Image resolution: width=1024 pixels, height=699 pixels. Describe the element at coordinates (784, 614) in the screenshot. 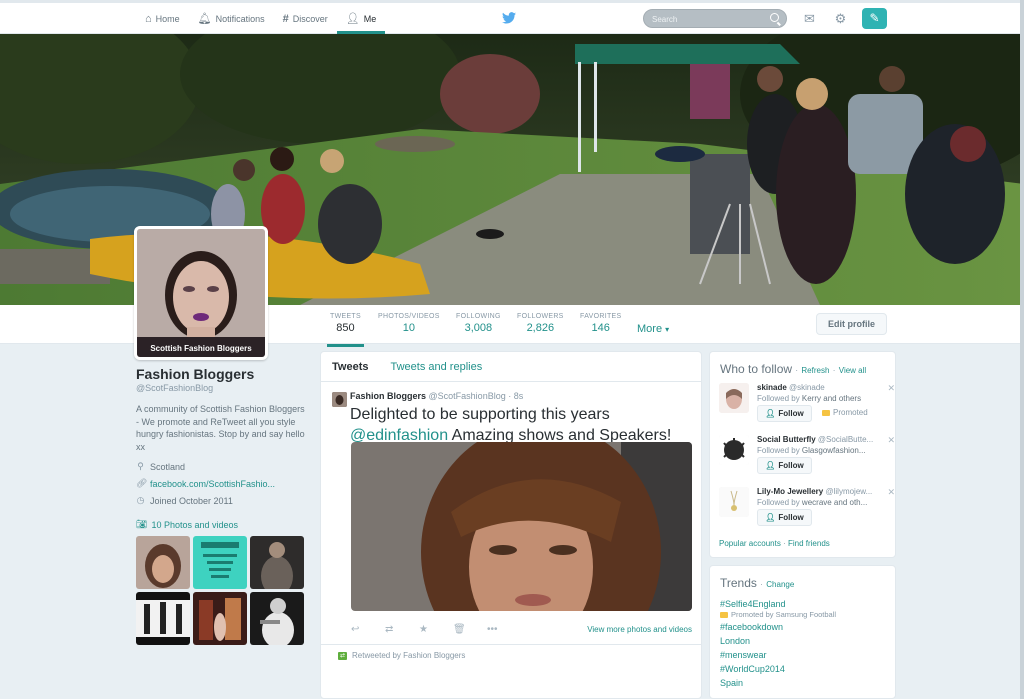

I see `promoted-by-text: Promoted by Samsung Football` at that location.